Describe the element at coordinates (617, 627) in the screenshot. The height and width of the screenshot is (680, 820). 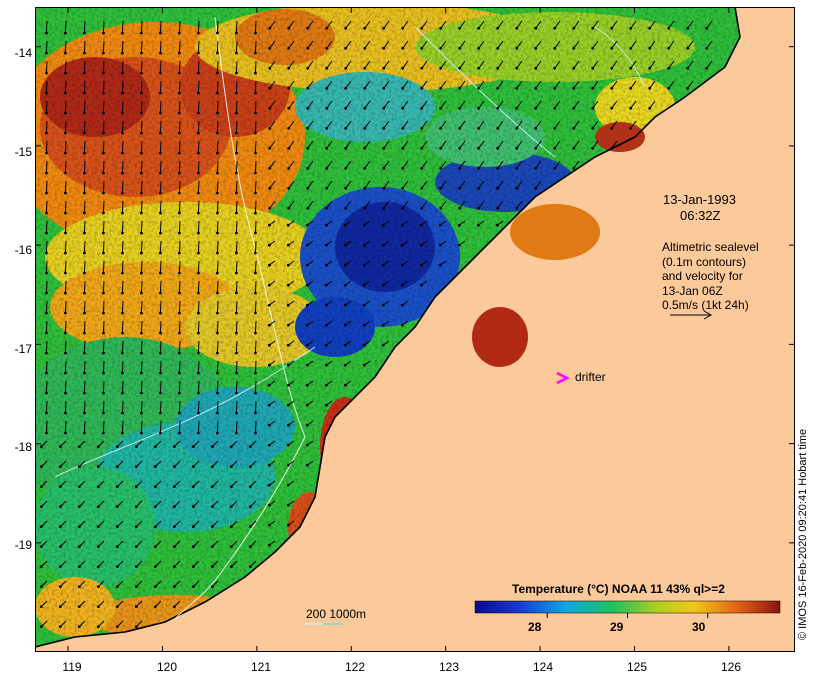
I see `colorbar-tick-label: 29` at that location.